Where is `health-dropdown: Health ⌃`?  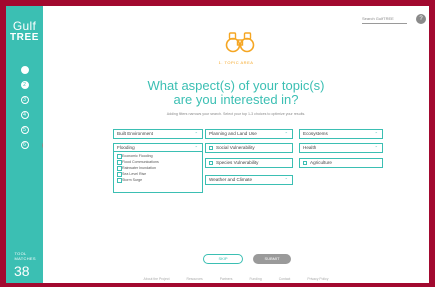
health-dropdown: Health ⌃ is located at coordinates (341, 148).